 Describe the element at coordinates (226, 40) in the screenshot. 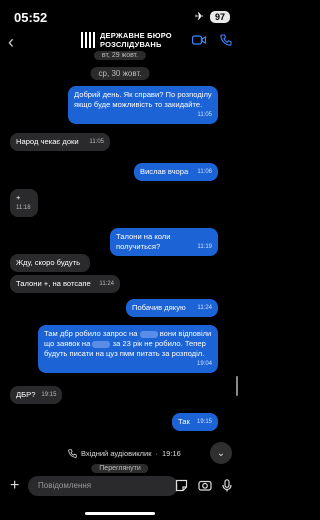

I see `phone-icon` at that location.